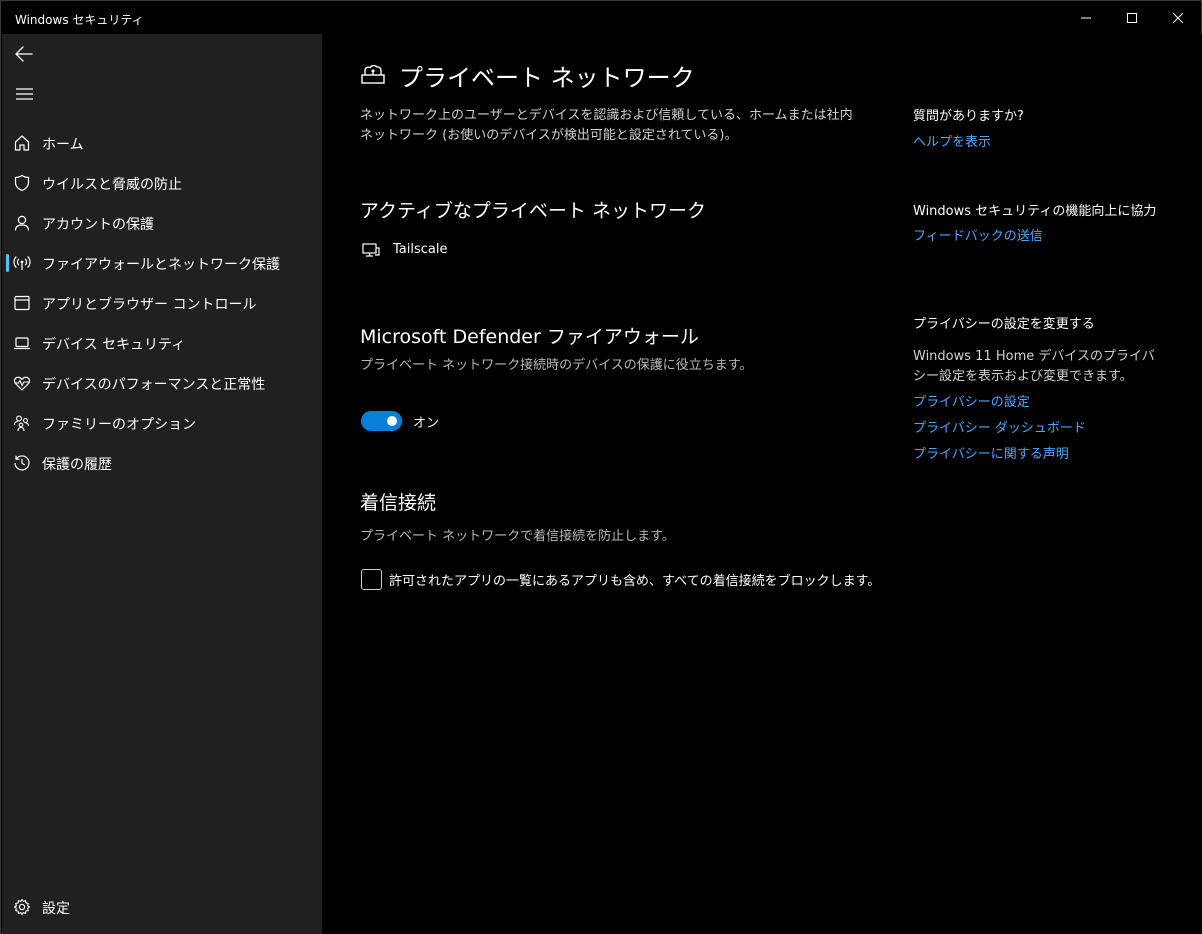 The height and width of the screenshot is (934, 1202). I want to click on private-network-icon, so click(373, 74).